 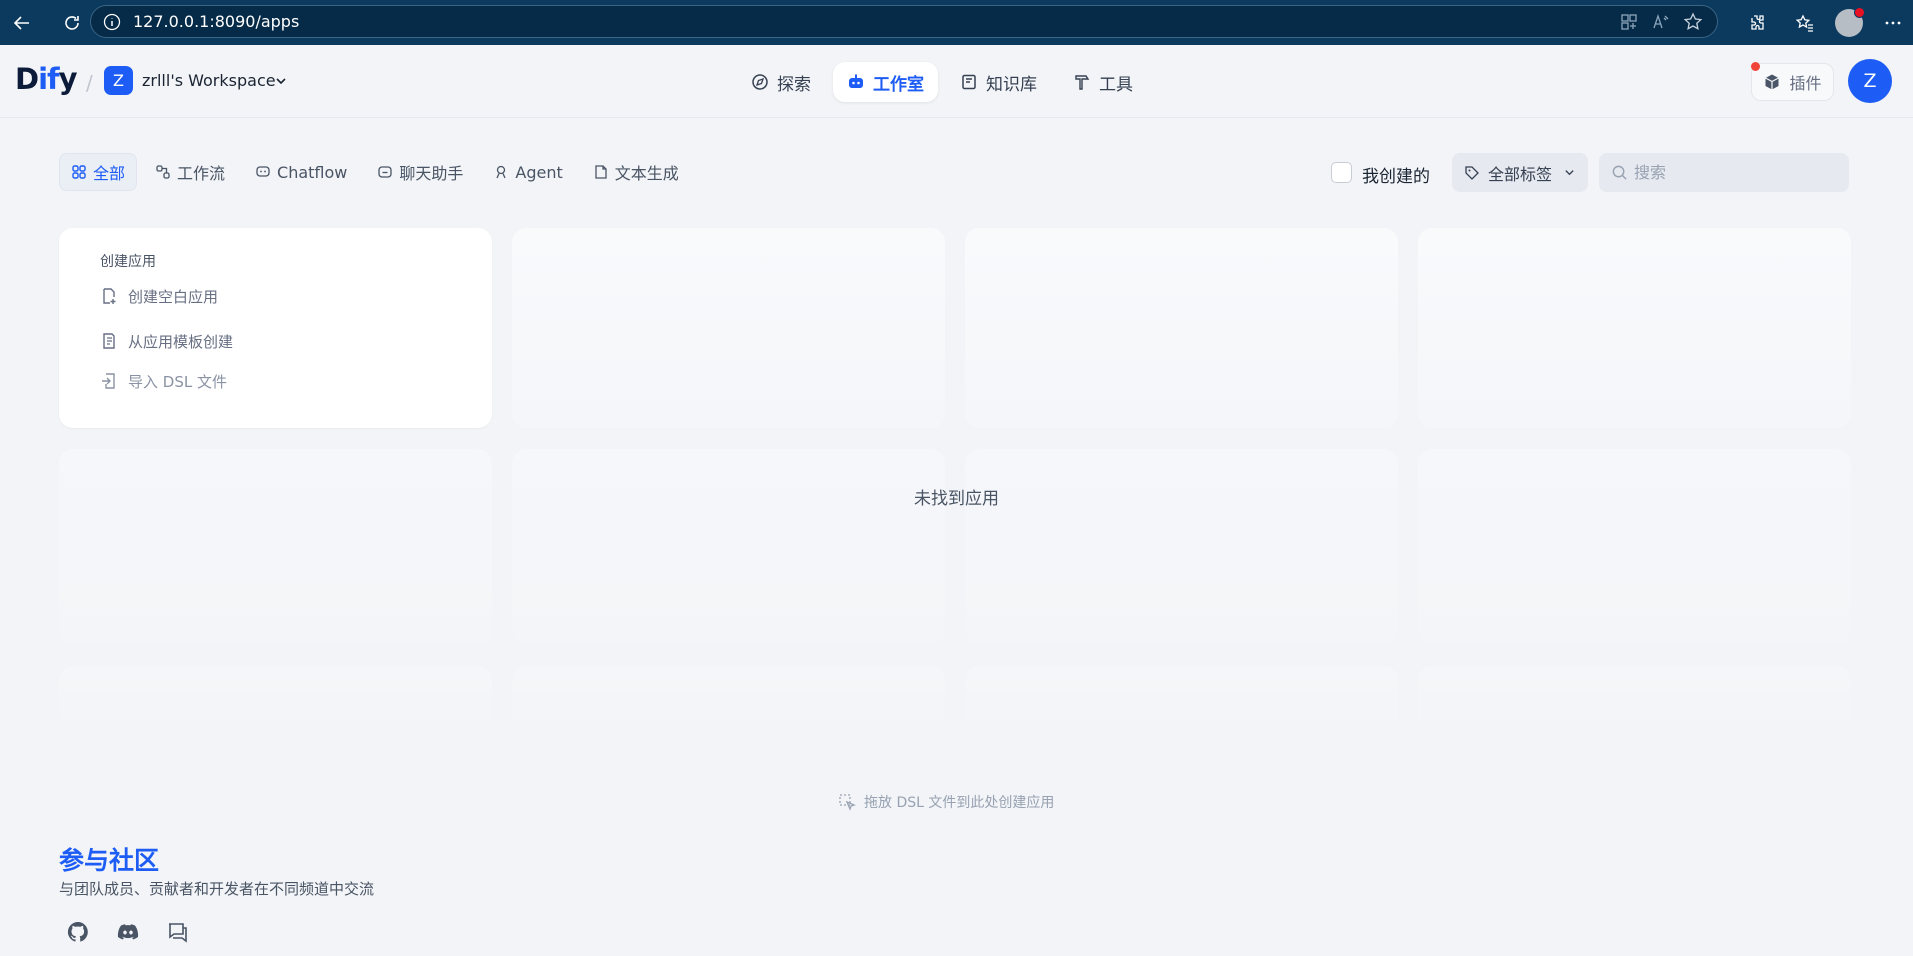 I want to click on puzzle-icon, so click(x=1757, y=22).